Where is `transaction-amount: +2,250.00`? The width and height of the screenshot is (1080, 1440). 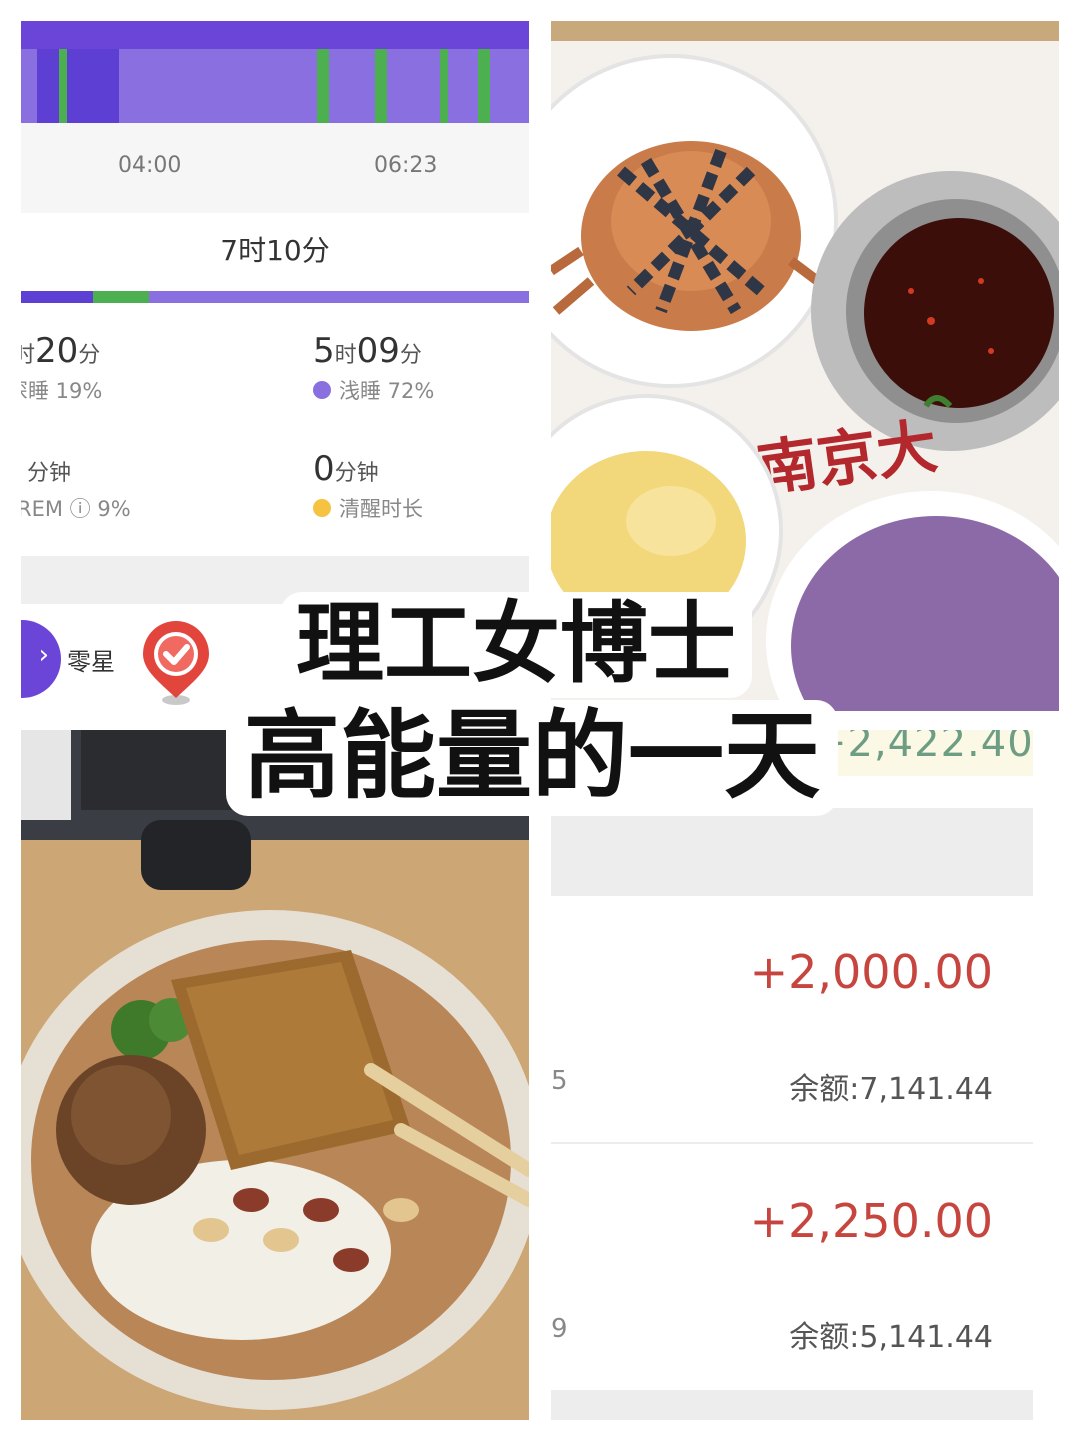
transaction-amount: +2,250.00 is located at coordinates (871, 1221).